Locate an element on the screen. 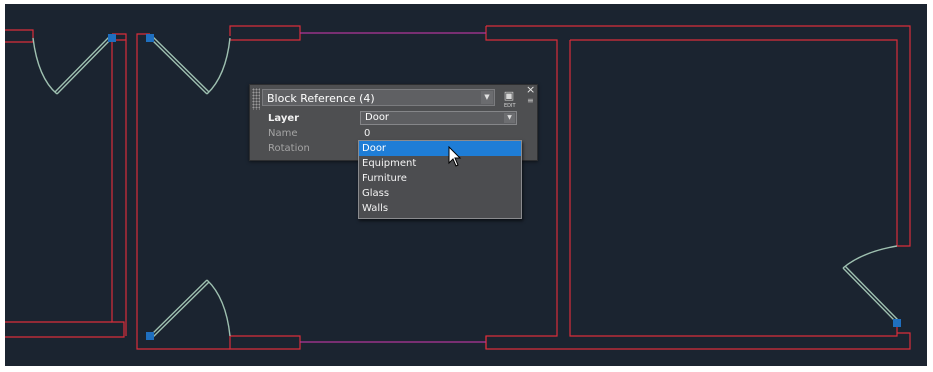 The height and width of the screenshot is (372, 933). close-icon: × is located at coordinates (531, 89).